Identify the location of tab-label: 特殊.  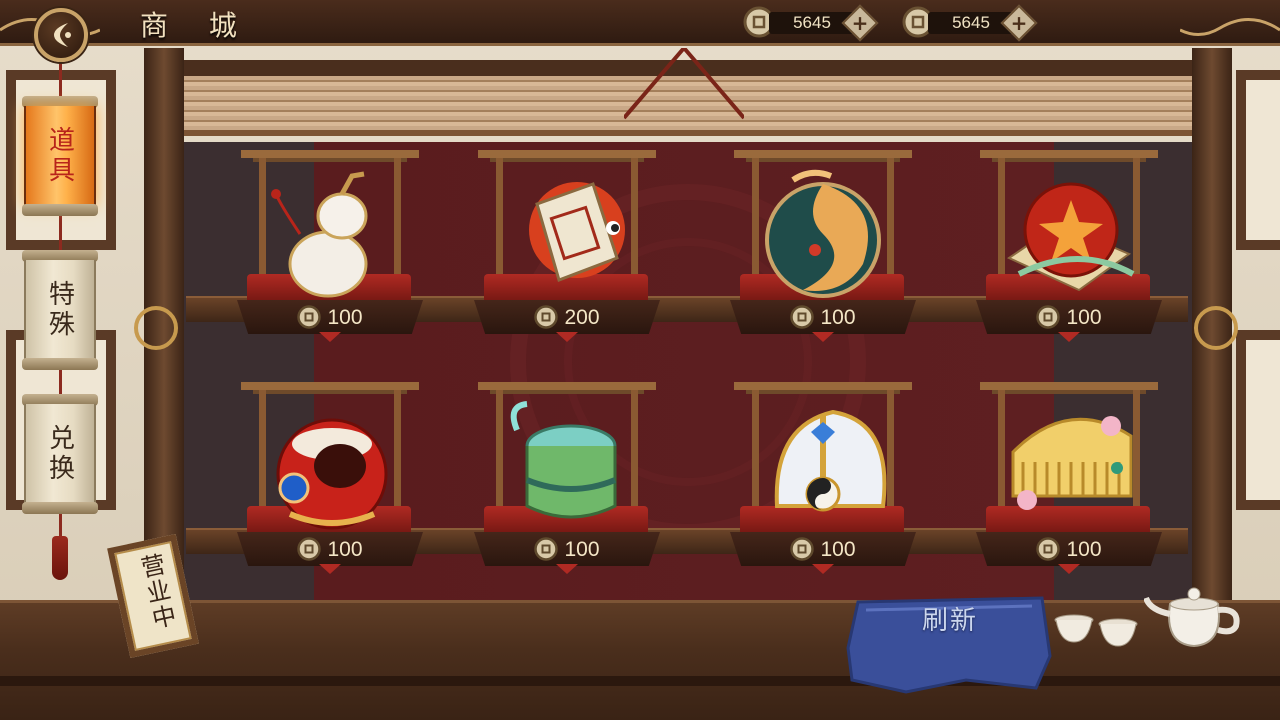
(59, 310).